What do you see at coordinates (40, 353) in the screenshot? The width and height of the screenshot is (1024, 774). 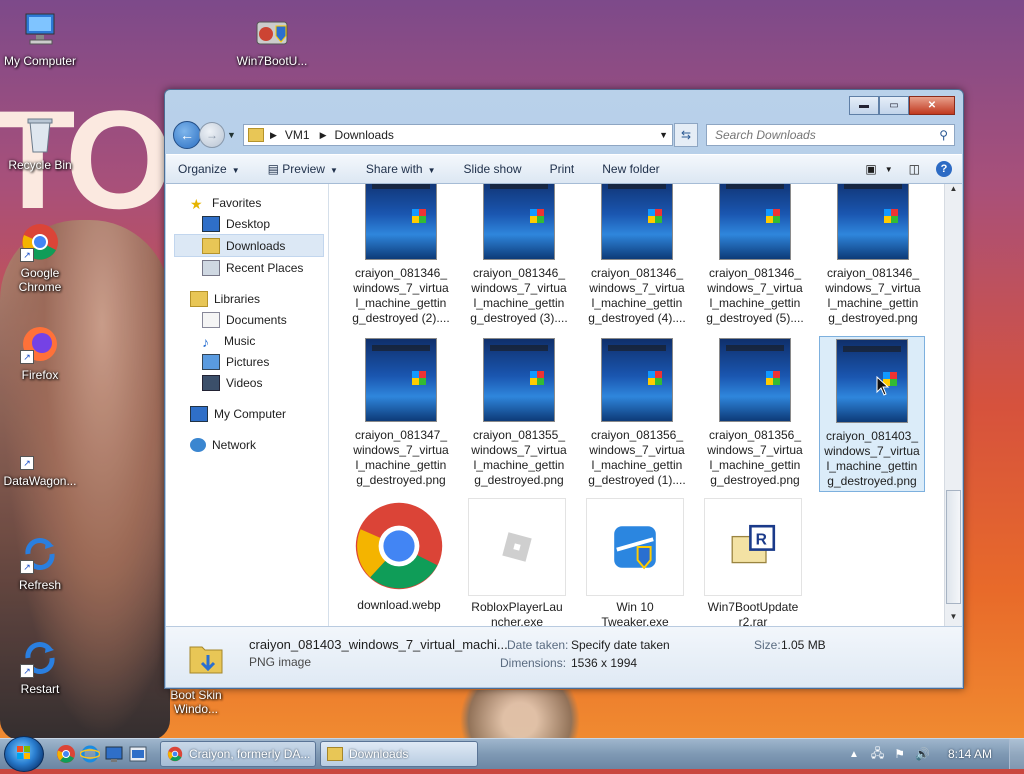 I see `desktop-icon-firefox: ↗ Firefox` at bounding box center [40, 353].